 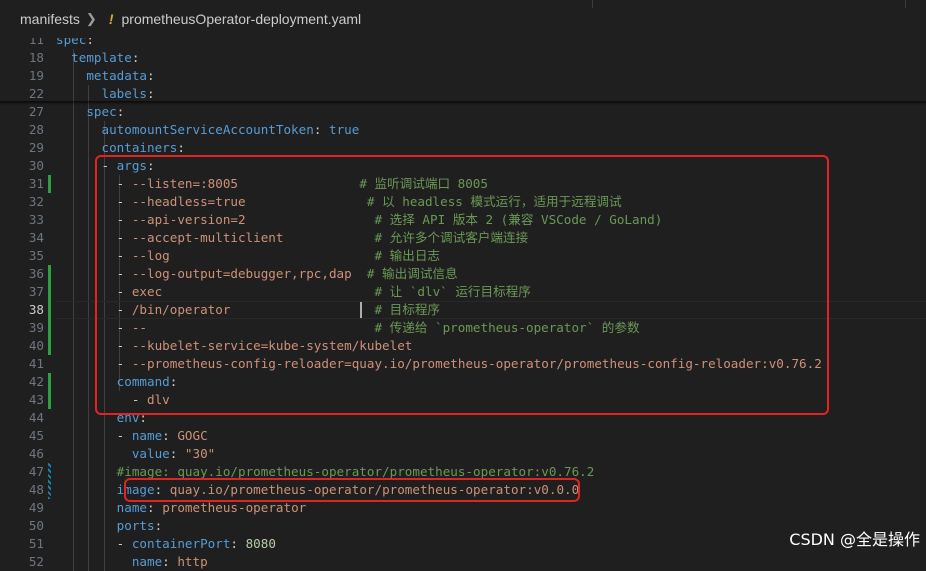 What do you see at coordinates (36, 309) in the screenshot?
I see `line-number: 38` at bounding box center [36, 309].